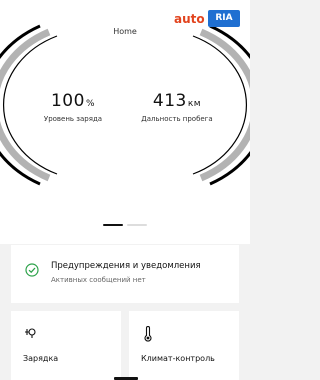 The height and width of the screenshot is (380, 320). Describe the element at coordinates (125, 226) in the screenshot. I see `page-indicator` at that location.